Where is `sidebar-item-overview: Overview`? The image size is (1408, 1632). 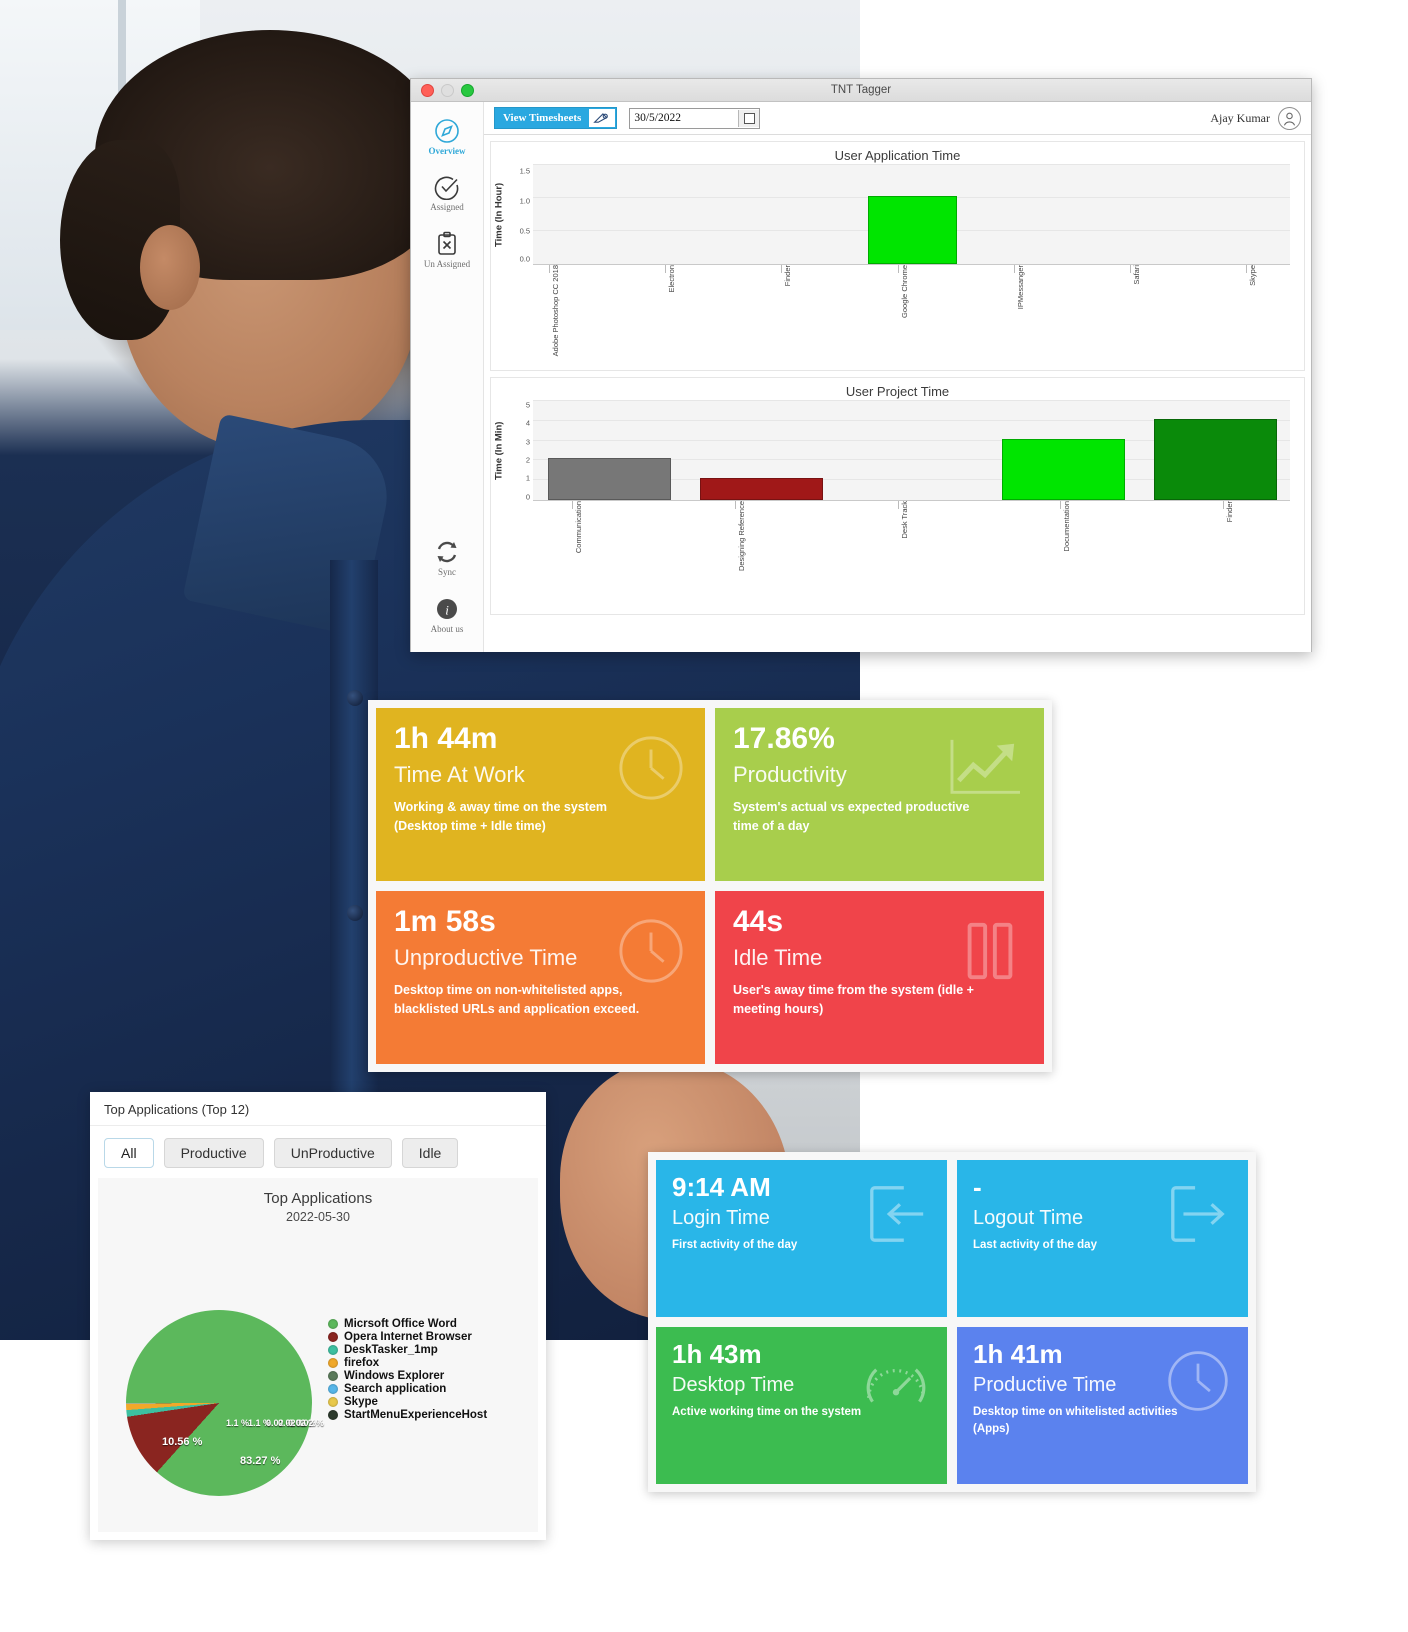
sidebar-item-overview: Overview is located at coordinates (447, 137).